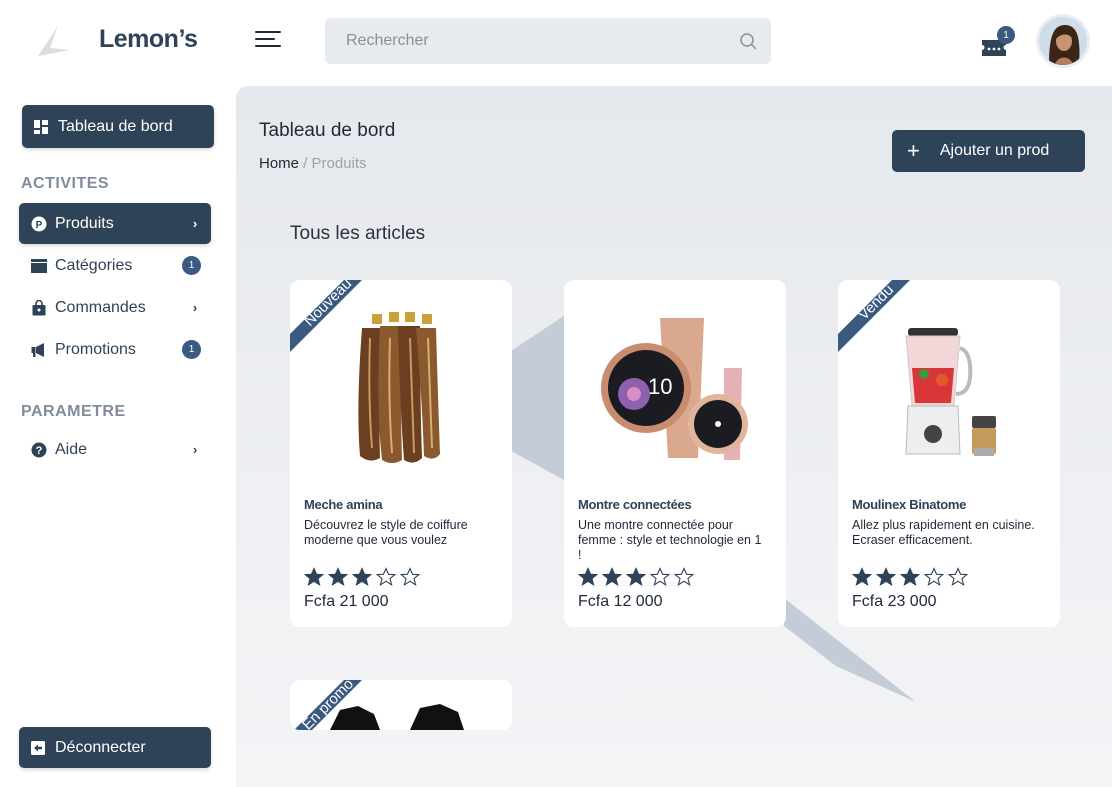 This screenshot has height=787, width=1112. I want to click on product-price: Fcfa 23 000, so click(894, 601).